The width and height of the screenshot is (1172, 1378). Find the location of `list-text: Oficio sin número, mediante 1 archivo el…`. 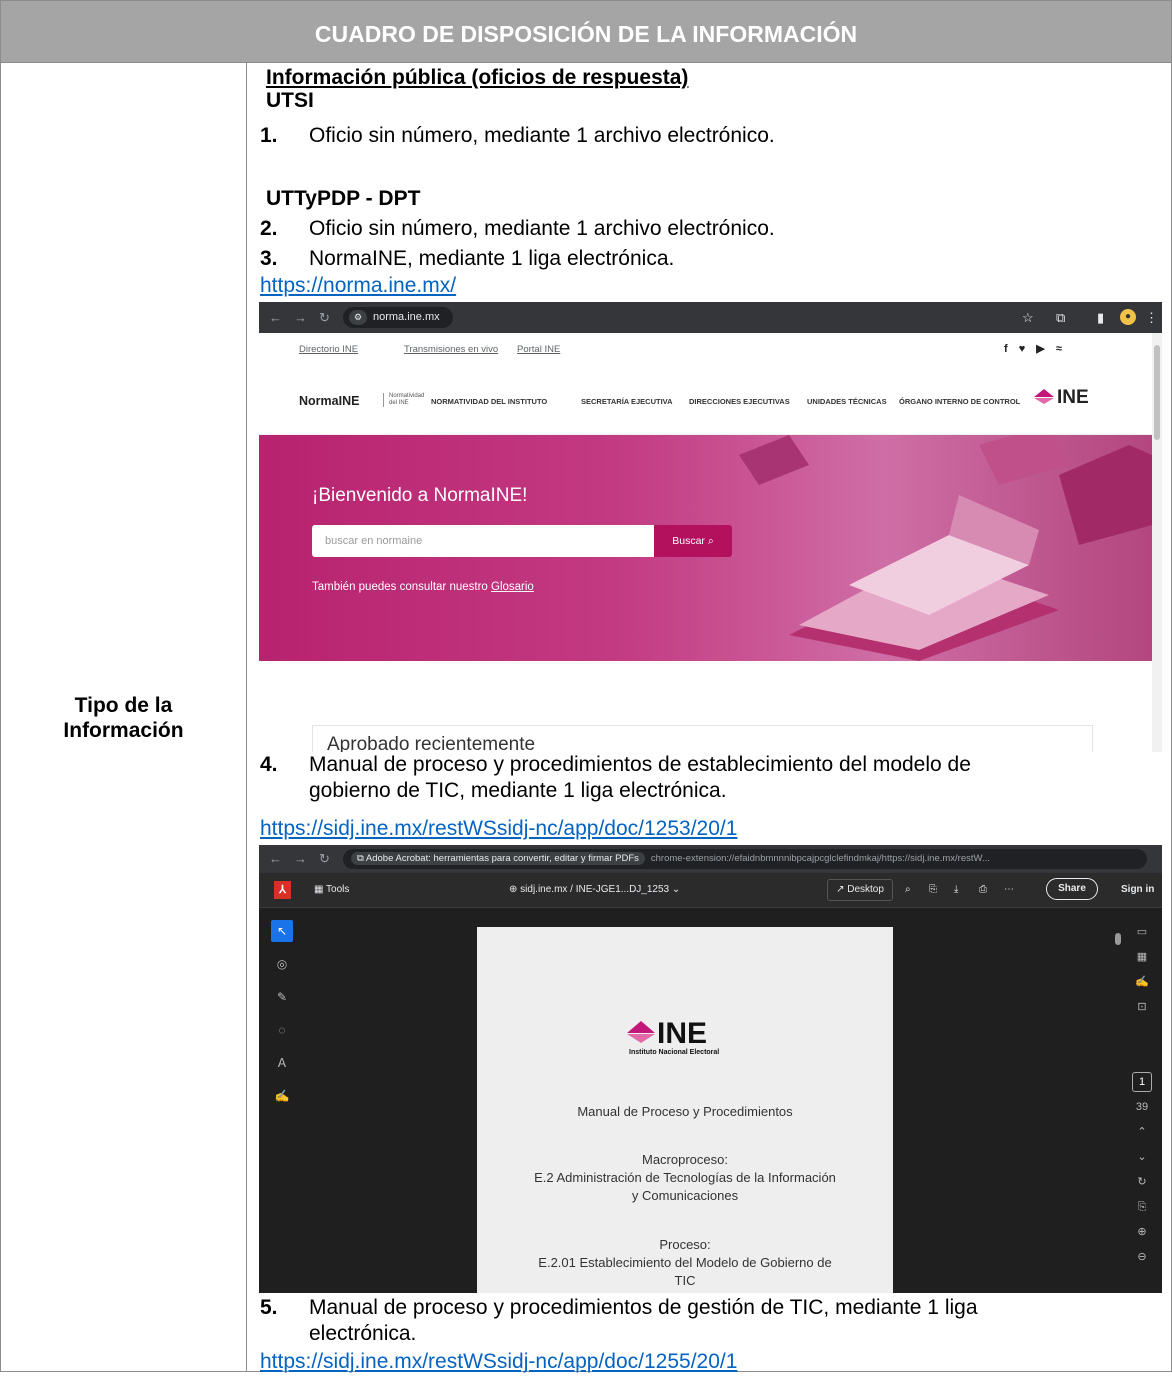

list-text: Oficio sin número, mediante 1 archivo el… is located at coordinates (542, 135).